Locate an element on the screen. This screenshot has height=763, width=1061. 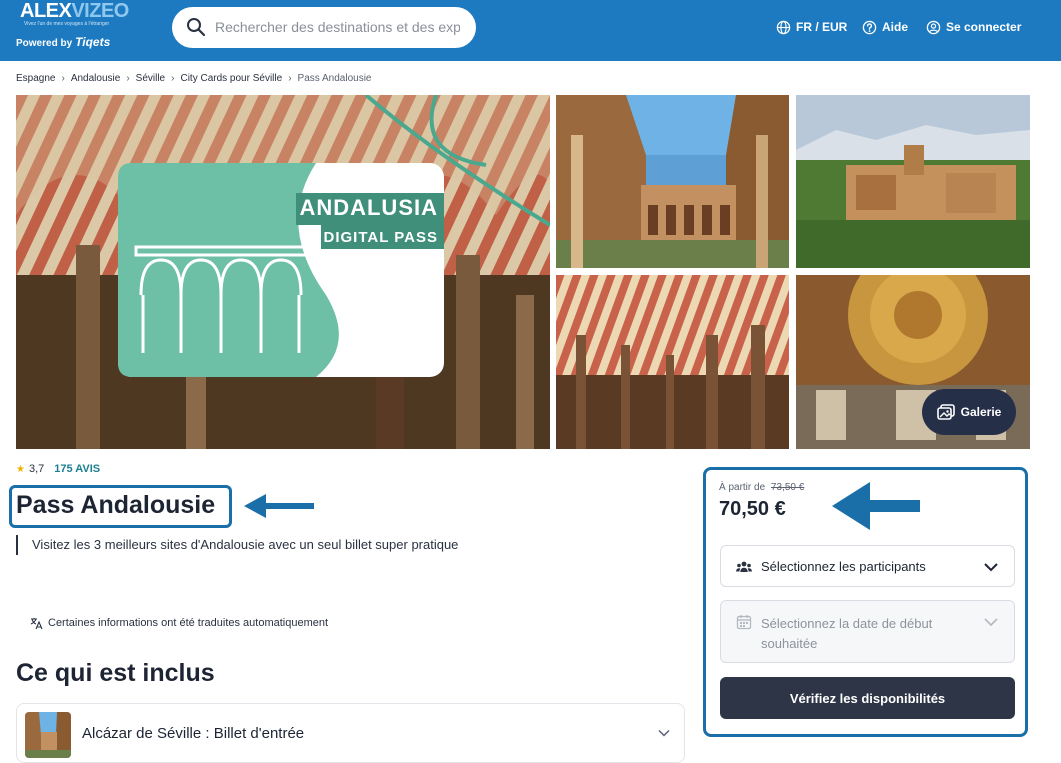
calendar-icon is located at coordinates (744, 622).